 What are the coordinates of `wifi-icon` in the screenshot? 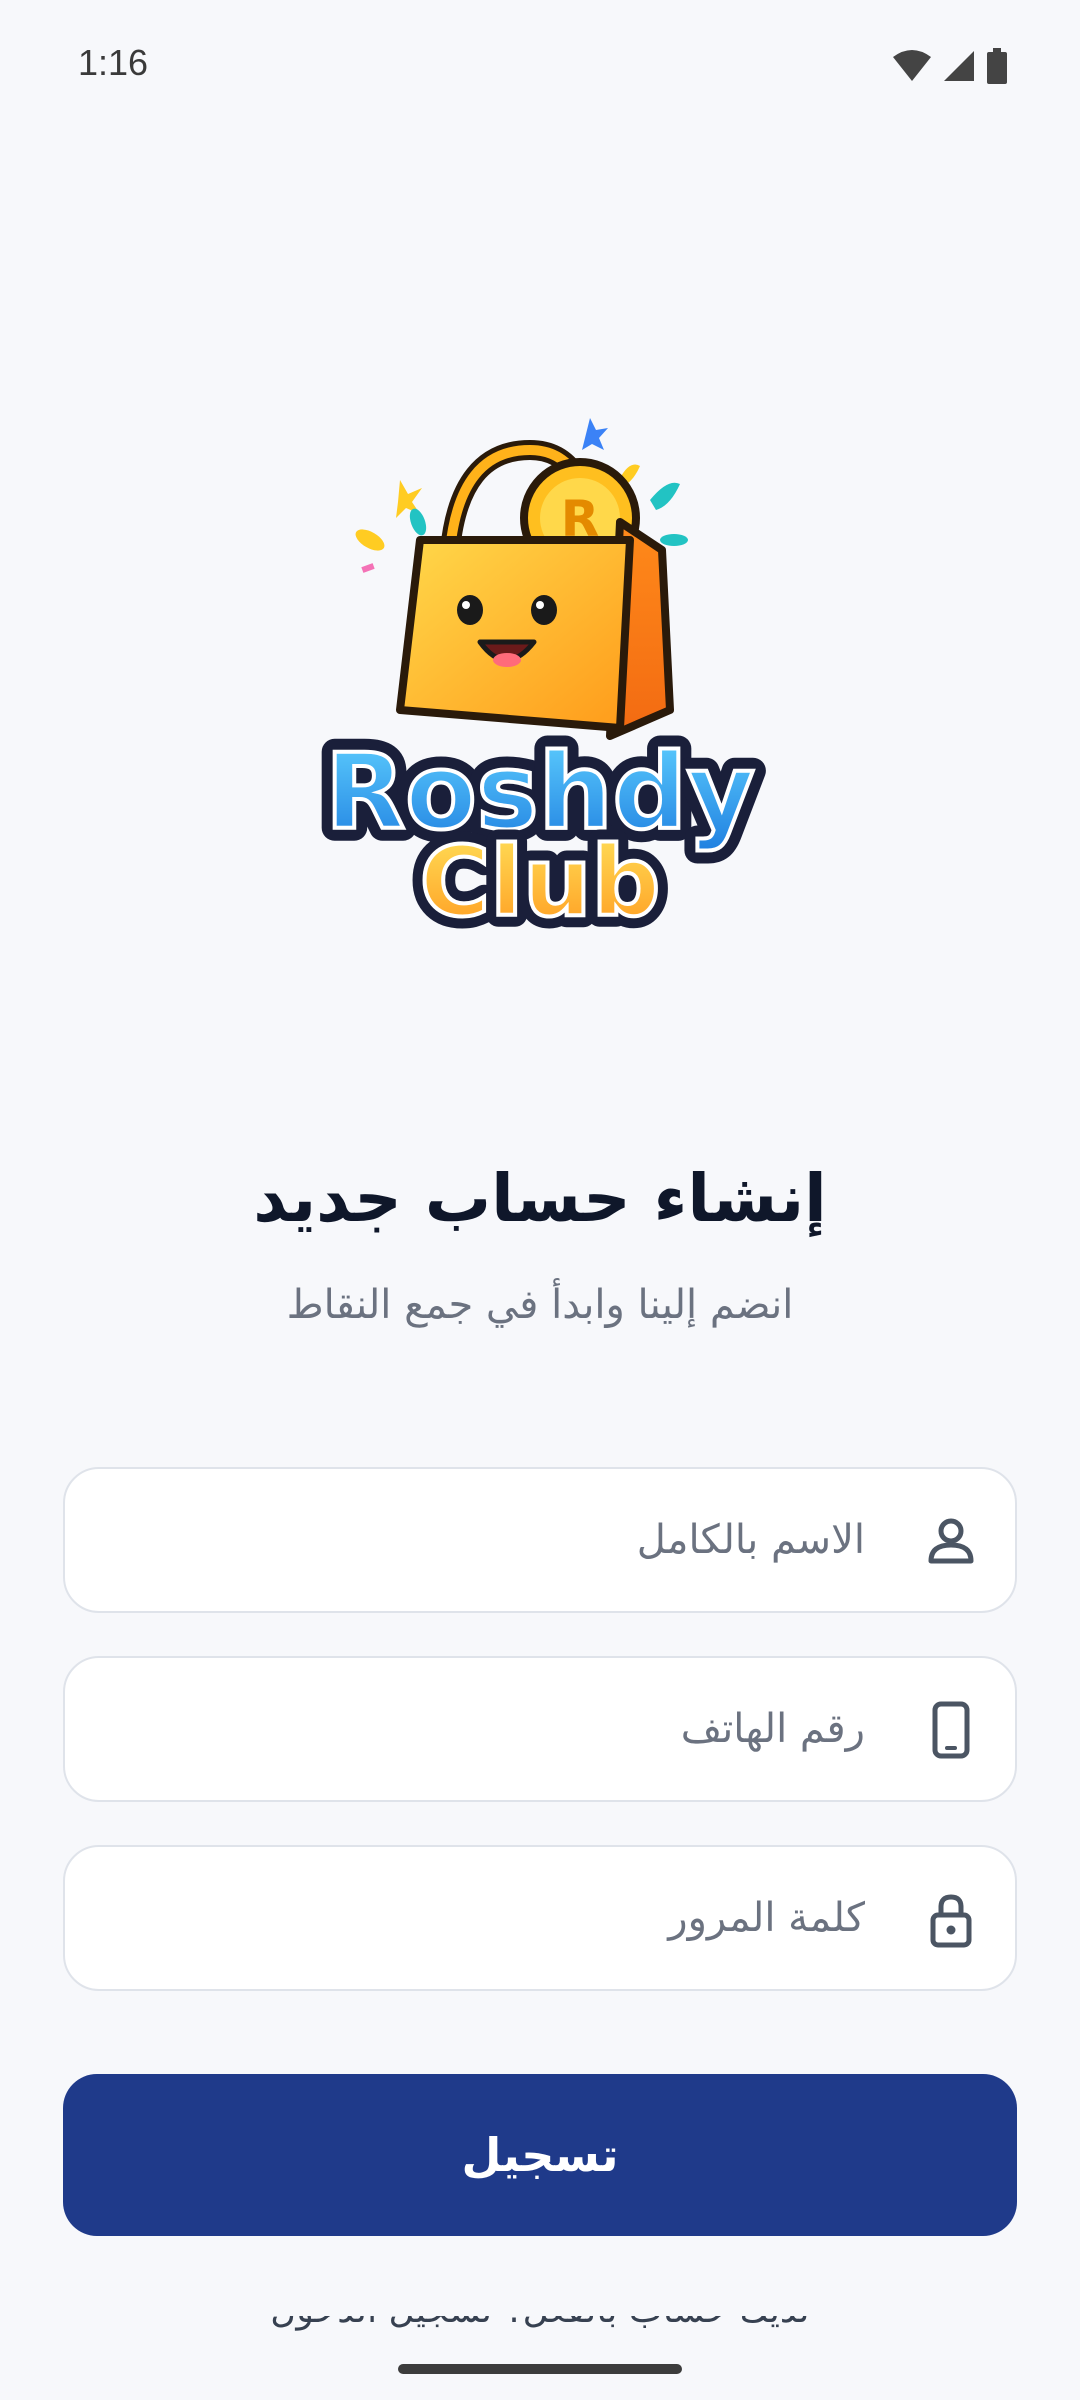 It's located at (912, 65).